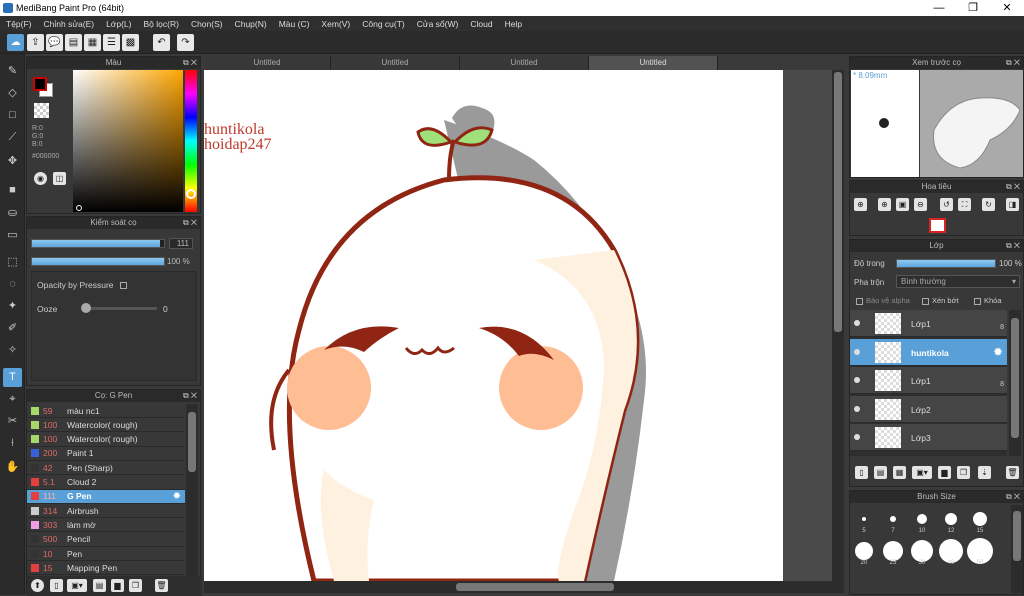 The image size is (1024, 596). What do you see at coordinates (937, 225) in the screenshot?
I see `navigator-thumbnail` at bounding box center [937, 225].